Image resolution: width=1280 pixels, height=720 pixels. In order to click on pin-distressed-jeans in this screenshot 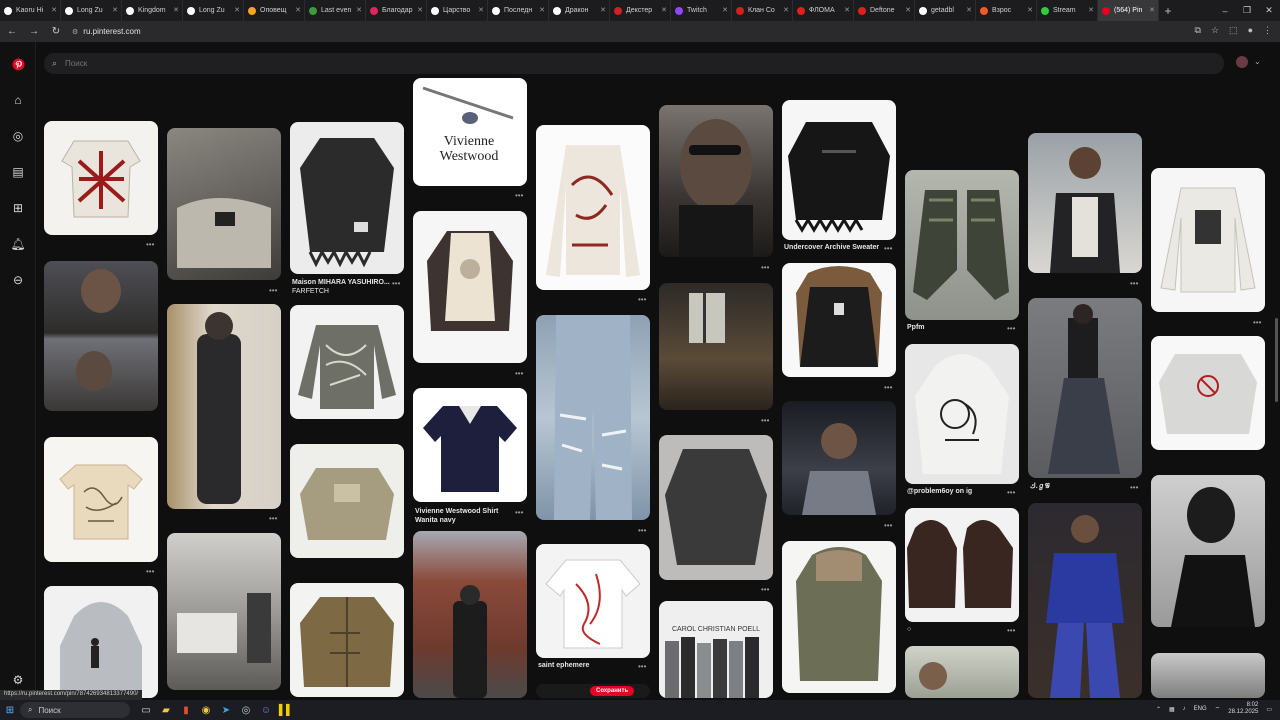, I will do `click(593, 417)`.